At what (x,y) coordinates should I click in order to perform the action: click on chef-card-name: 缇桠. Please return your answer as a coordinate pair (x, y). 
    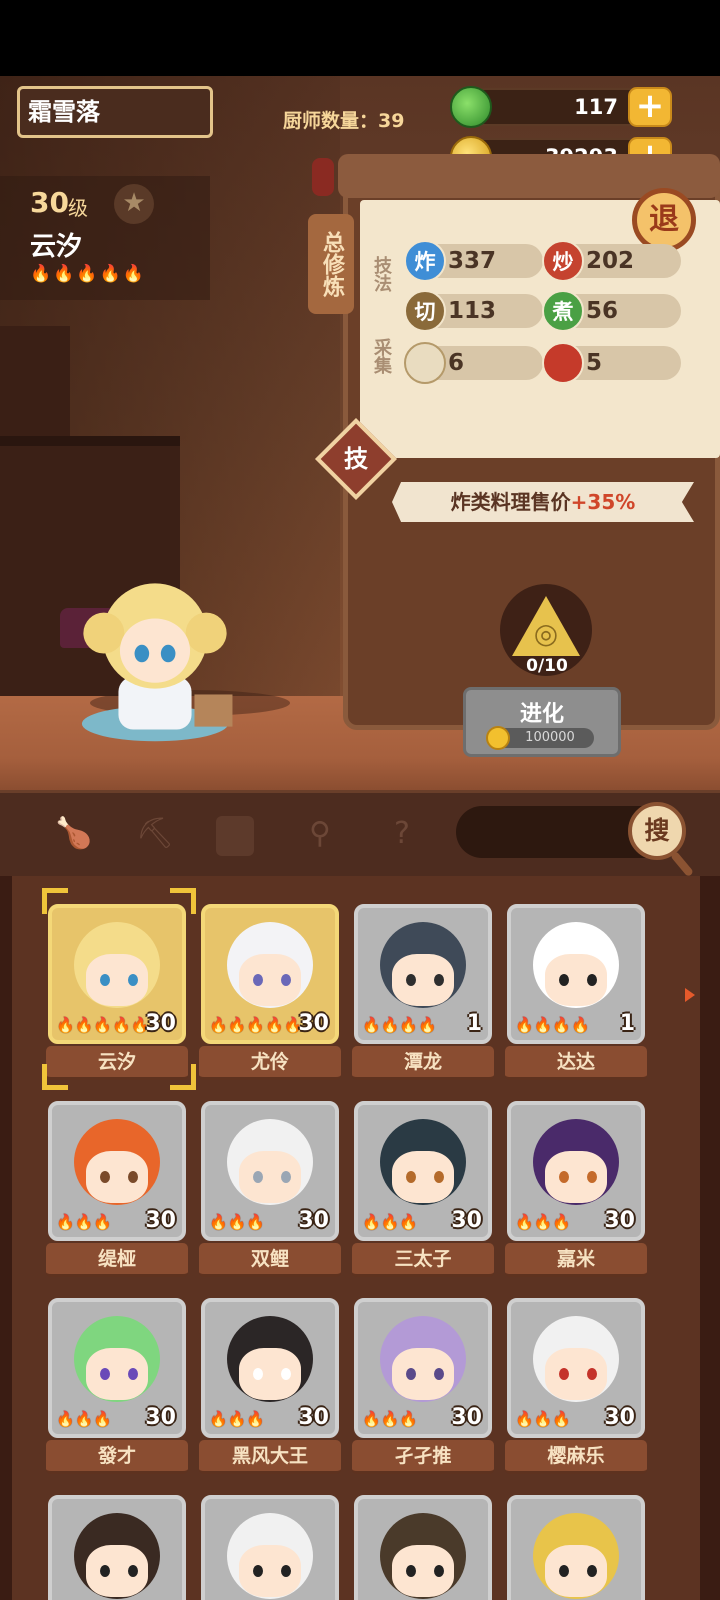
    Looking at the image, I should click on (117, 1260).